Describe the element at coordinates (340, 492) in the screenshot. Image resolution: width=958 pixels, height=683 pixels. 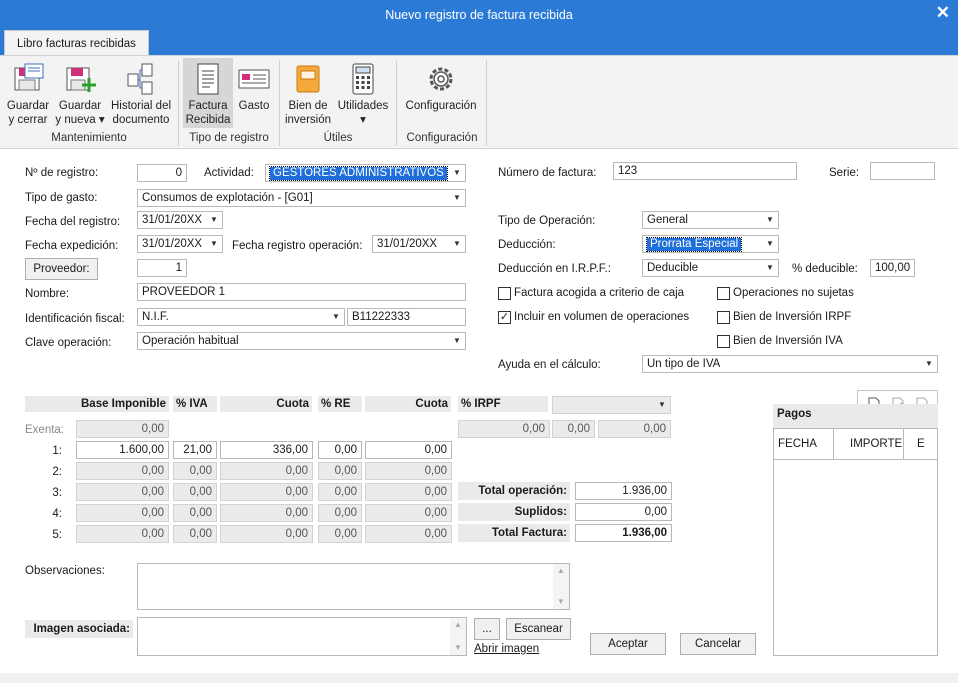
I see `row3-re: 0,00` at that location.